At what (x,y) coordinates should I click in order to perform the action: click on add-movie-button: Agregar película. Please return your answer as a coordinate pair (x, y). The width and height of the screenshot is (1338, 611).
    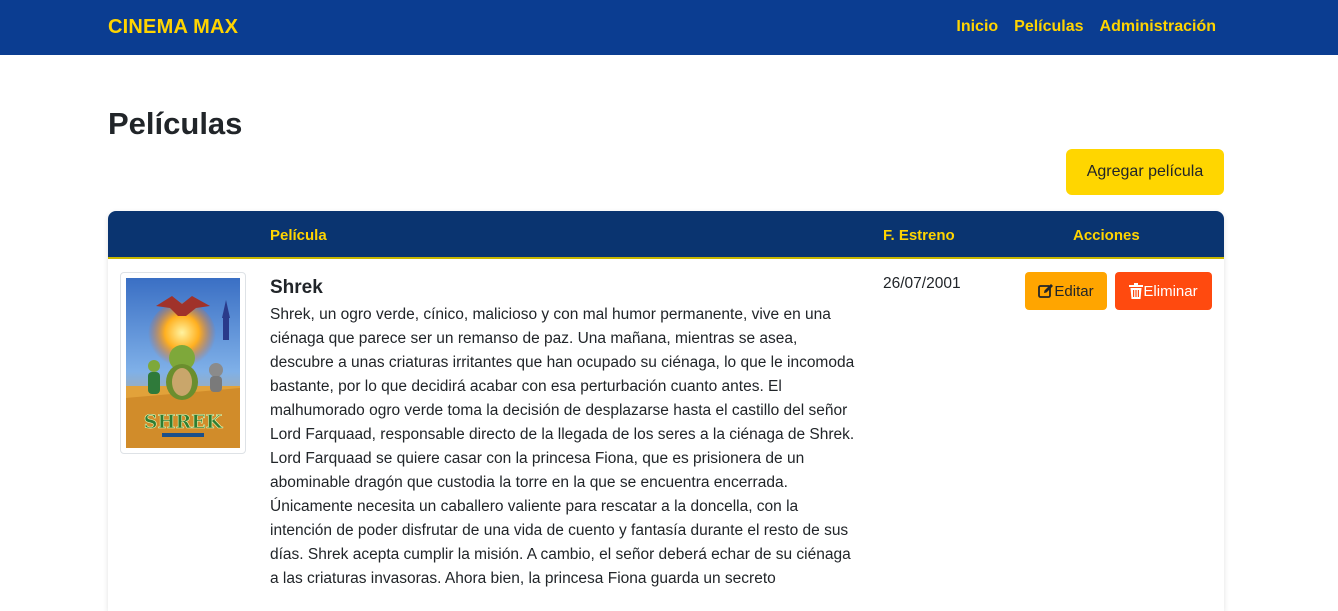
    Looking at the image, I should click on (1145, 172).